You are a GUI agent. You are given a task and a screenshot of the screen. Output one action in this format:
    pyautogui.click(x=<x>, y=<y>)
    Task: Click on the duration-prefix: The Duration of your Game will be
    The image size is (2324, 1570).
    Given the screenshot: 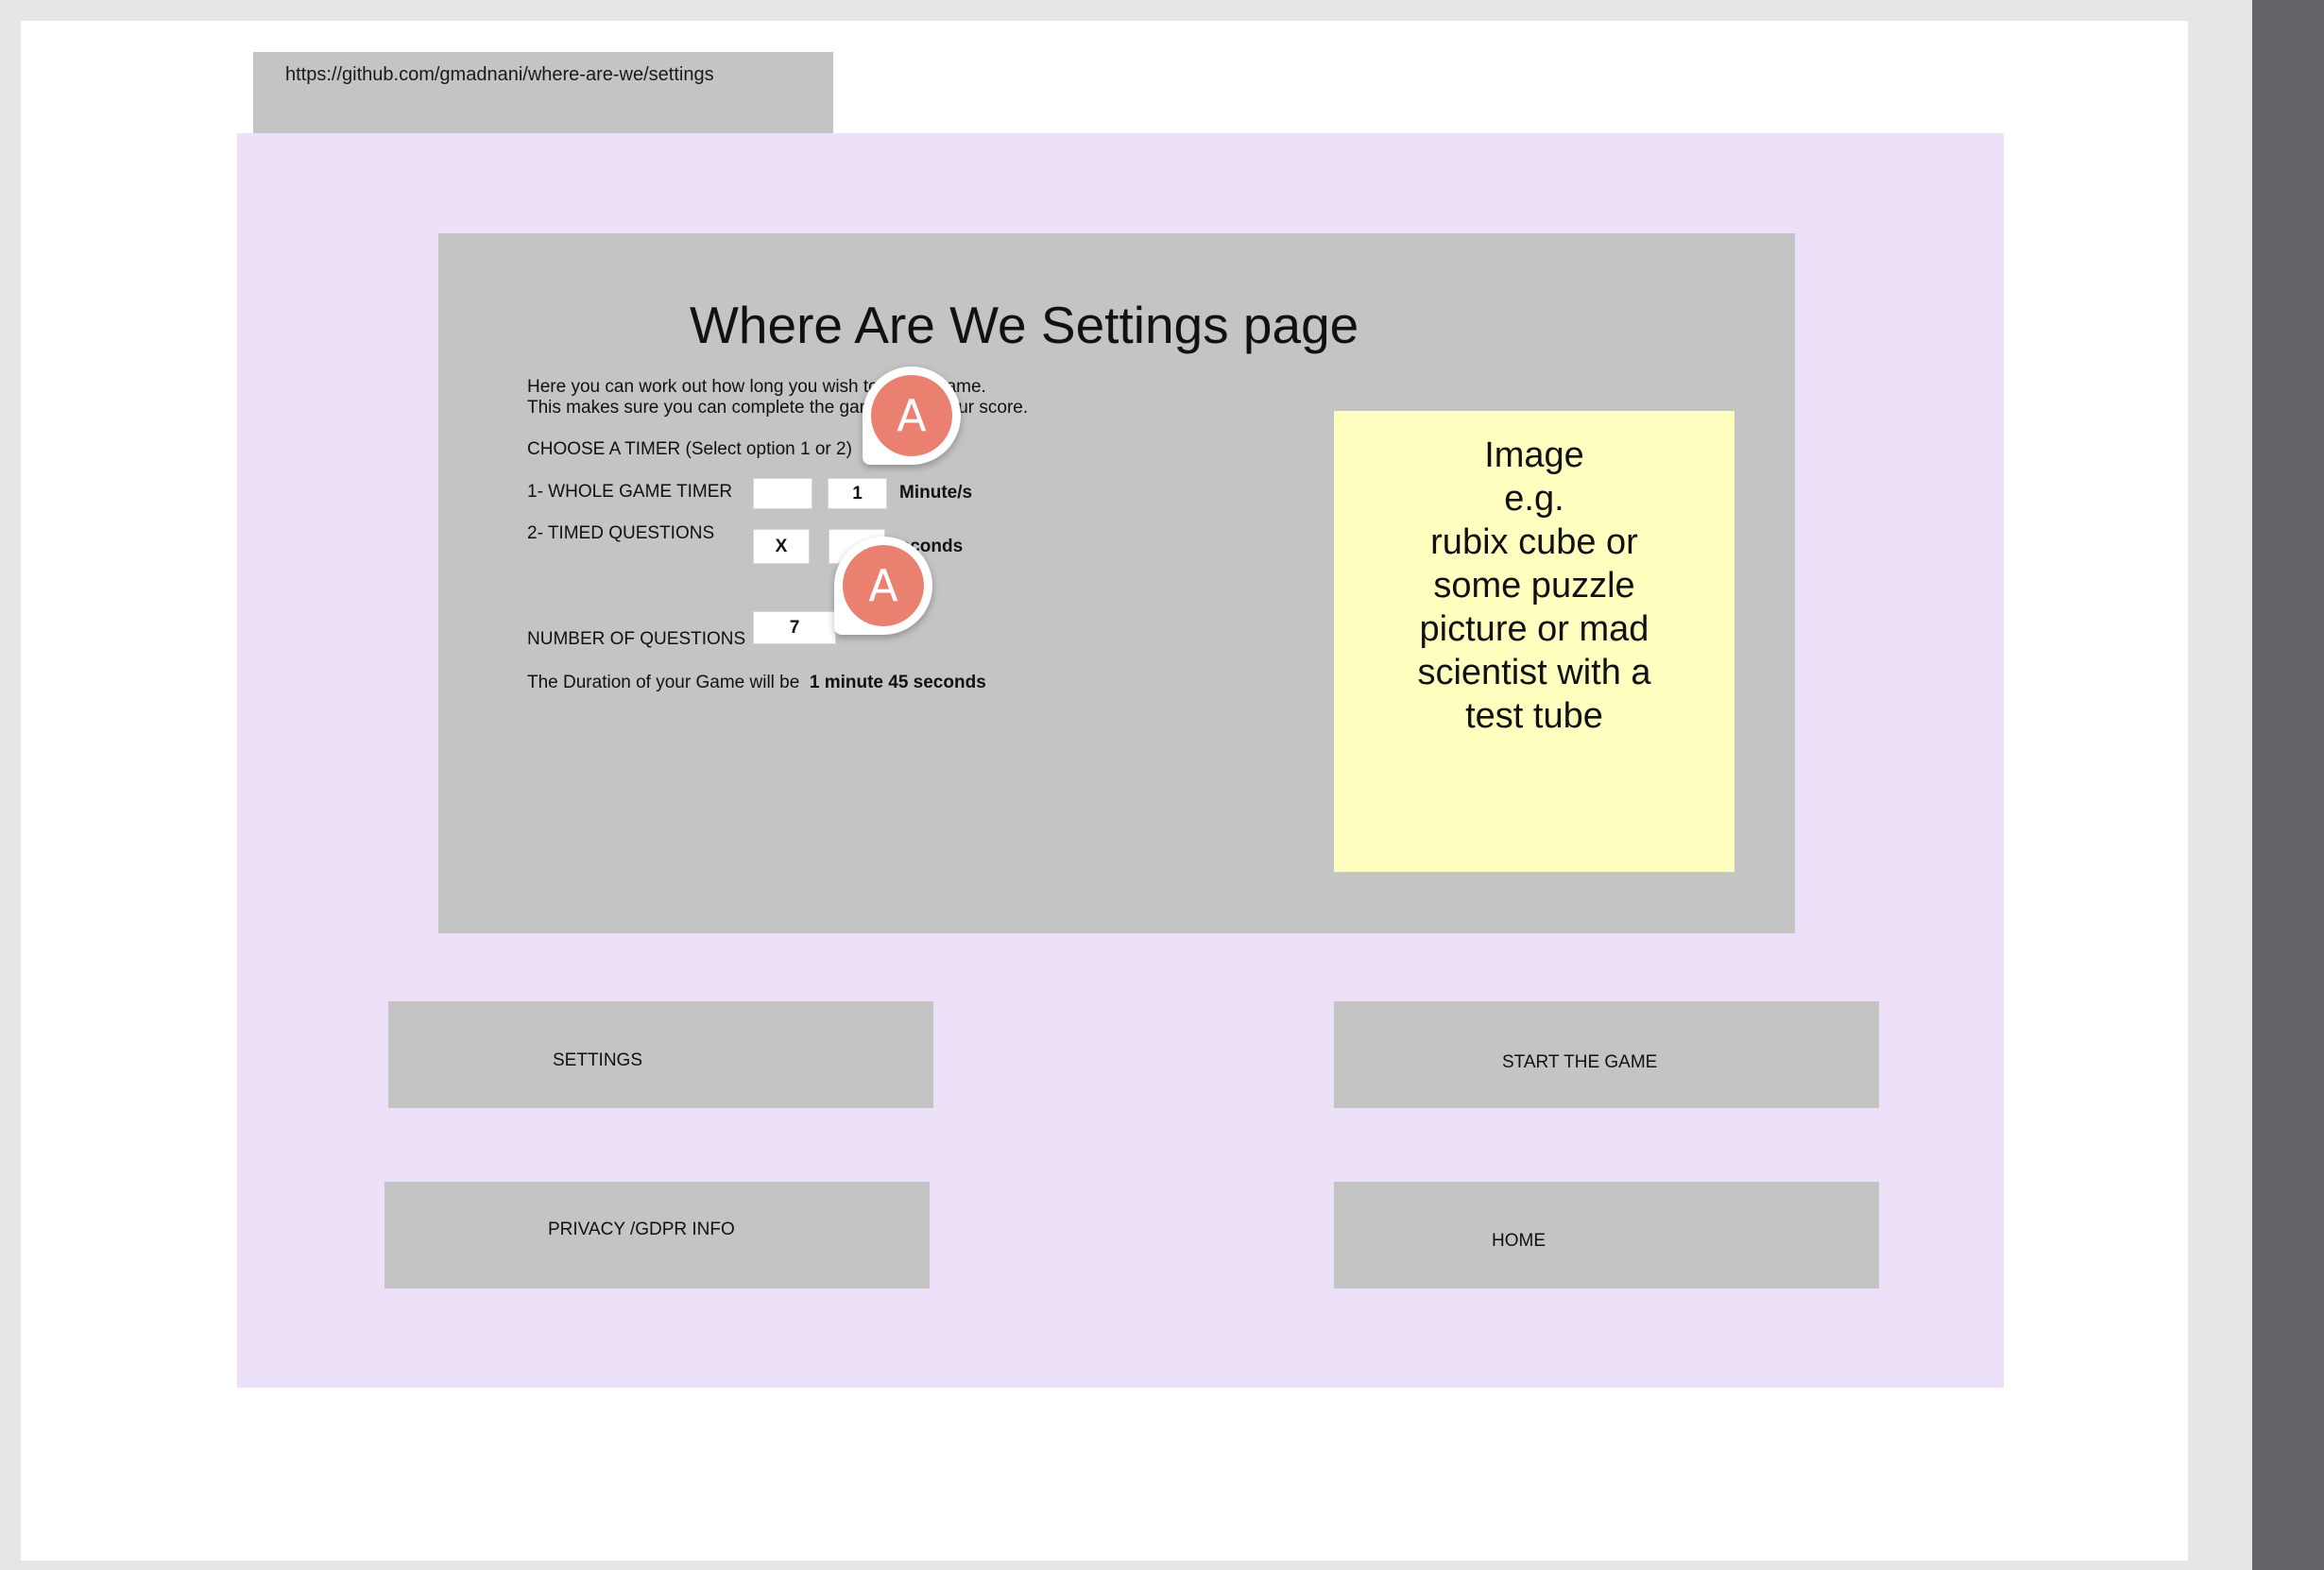 What is the action you would take?
    pyautogui.click(x=663, y=682)
    